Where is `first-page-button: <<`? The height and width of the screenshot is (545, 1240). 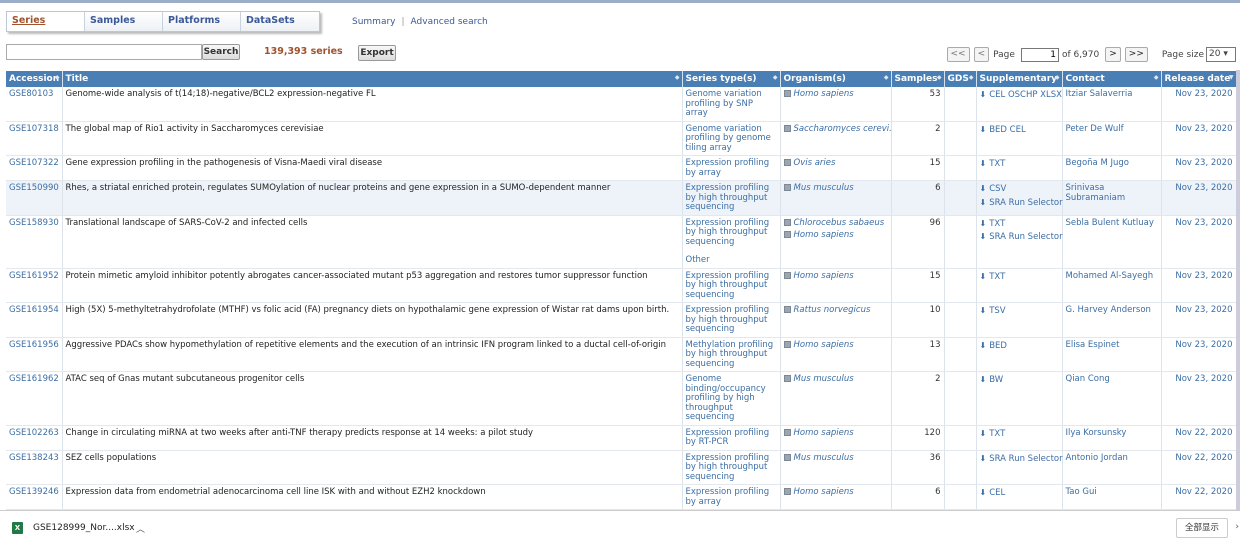 first-page-button: << is located at coordinates (958, 54).